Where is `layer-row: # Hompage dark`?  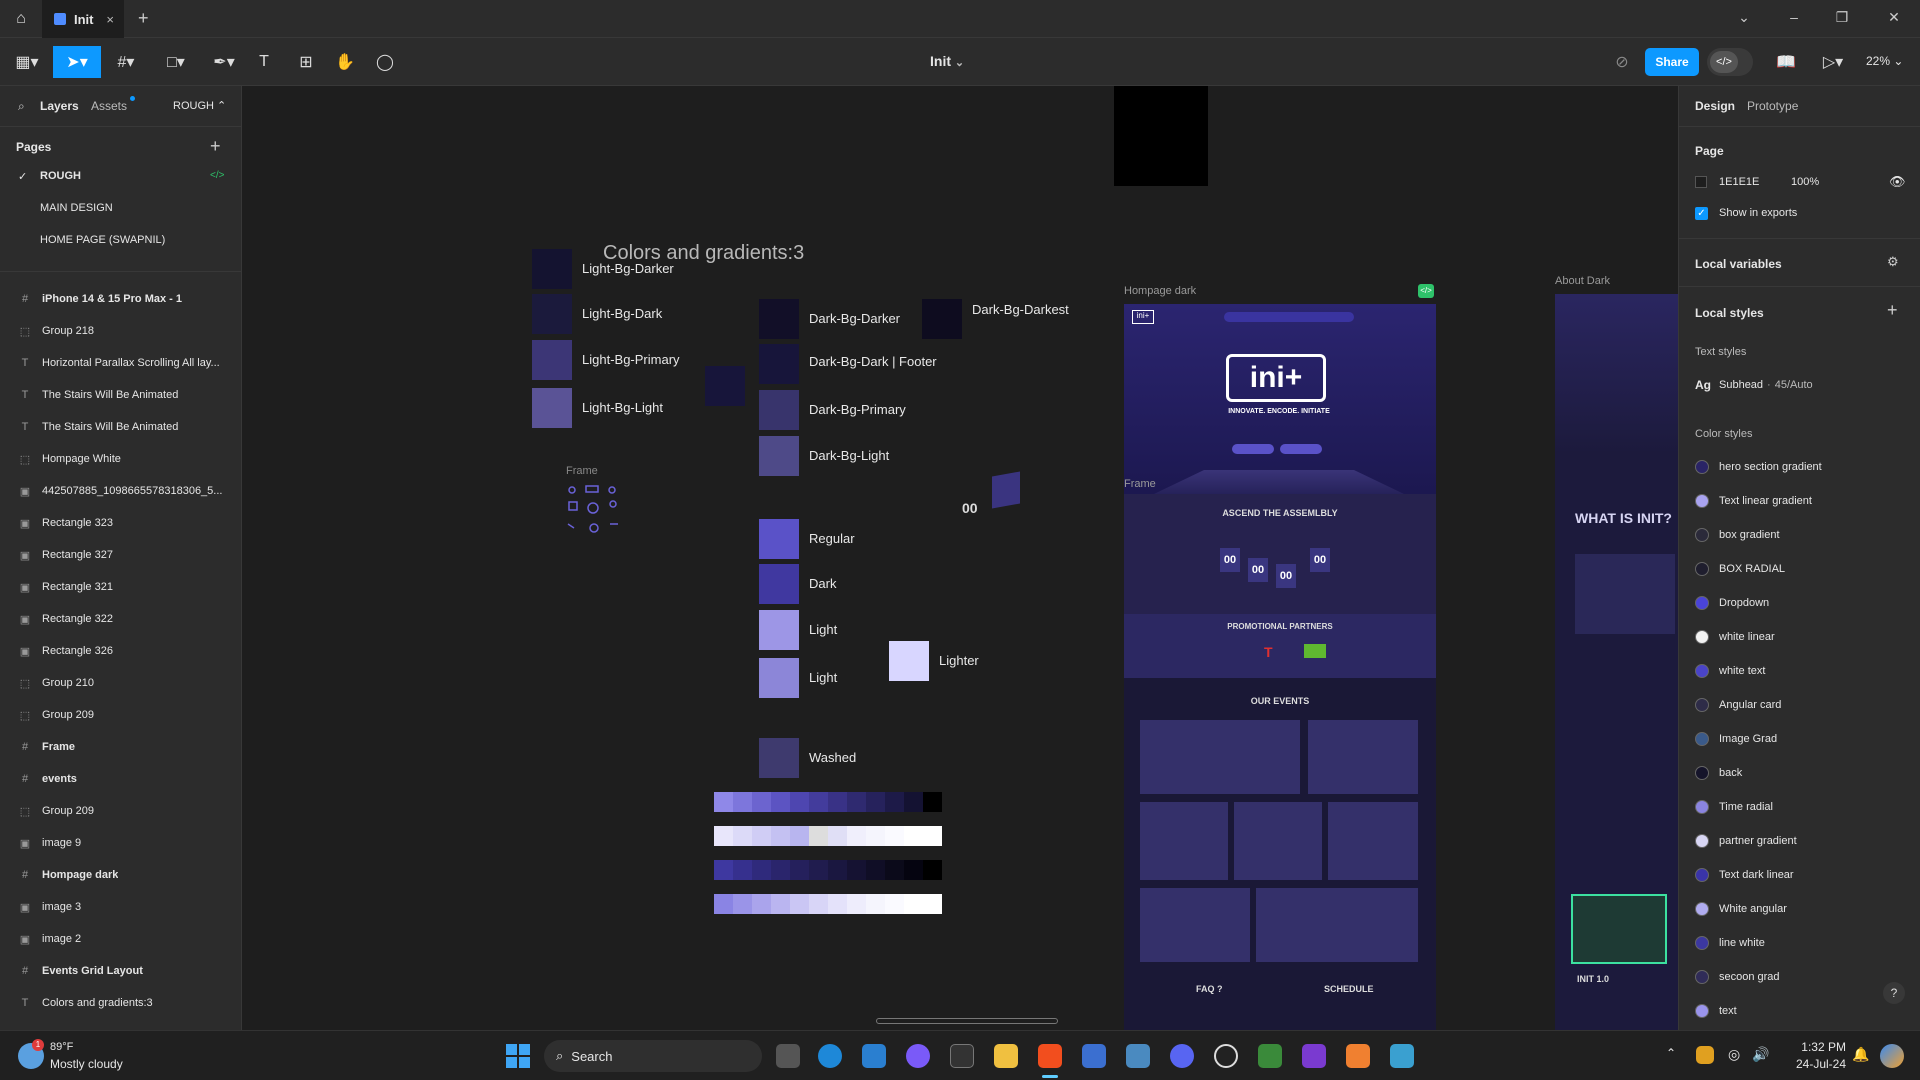 layer-row: # Hompage dark is located at coordinates (120, 875).